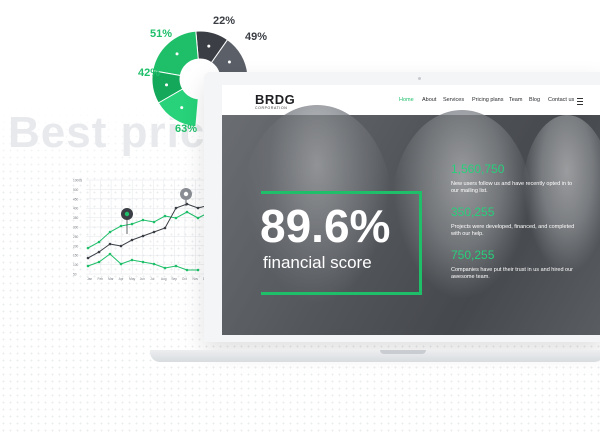 This screenshot has height=432, width=600. What do you see at coordinates (122, 279) in the screenshot?
I see `x-tick-label: Apr` at bounding box center [122, 279].